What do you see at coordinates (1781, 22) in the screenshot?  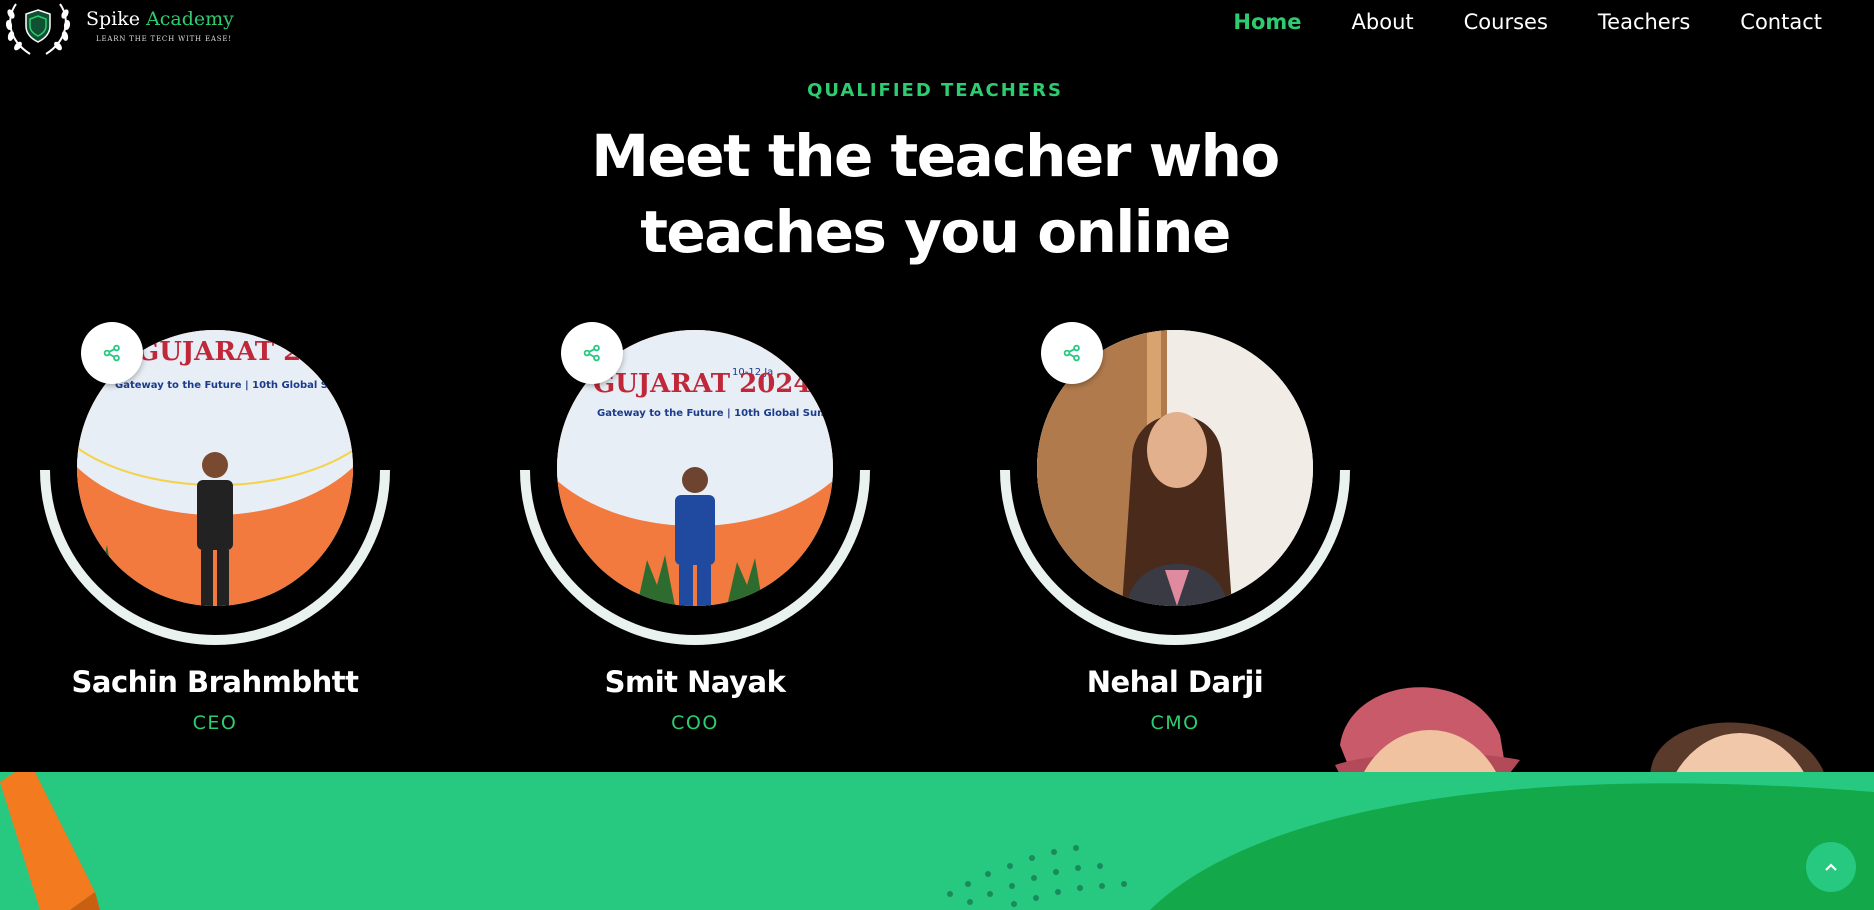 I see `nav-contact: Contact` at bounding box center [1781, 22].